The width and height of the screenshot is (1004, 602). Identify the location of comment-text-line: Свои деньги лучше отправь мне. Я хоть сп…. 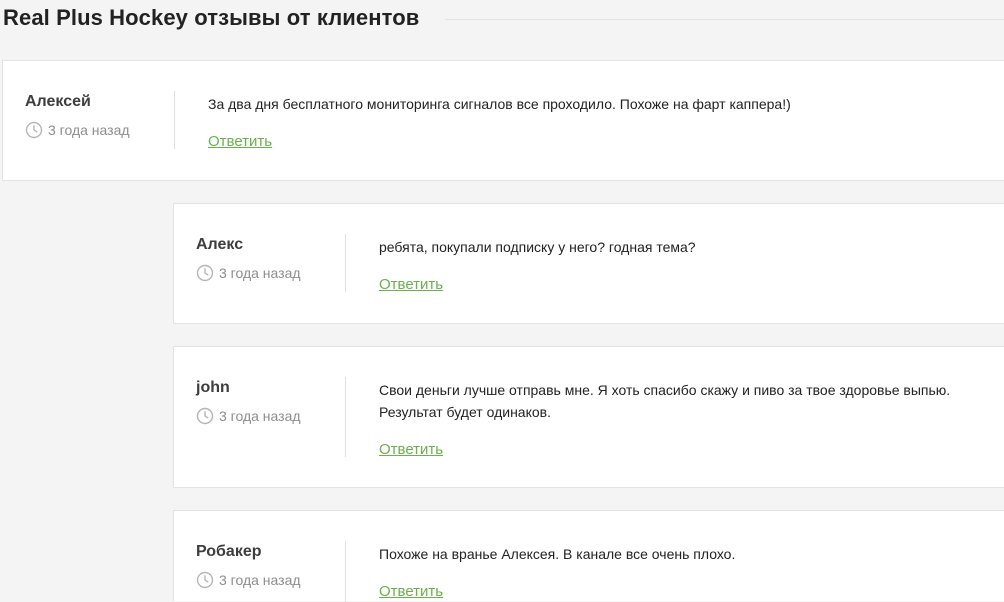
(665, 390).